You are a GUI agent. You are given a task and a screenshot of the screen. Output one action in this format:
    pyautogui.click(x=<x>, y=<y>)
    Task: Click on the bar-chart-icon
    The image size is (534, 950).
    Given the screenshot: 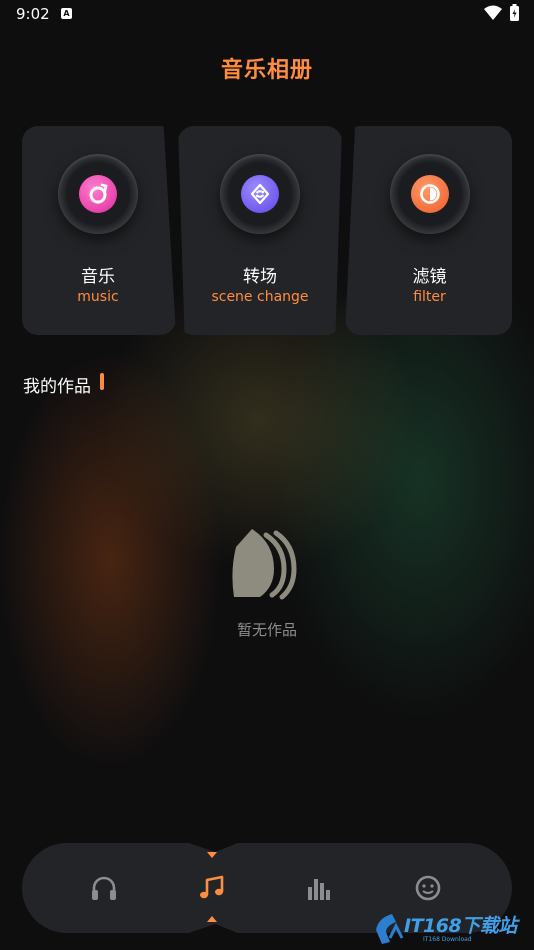 What is the action you would take?
    pyautogui.click(x=319, y=889)
    